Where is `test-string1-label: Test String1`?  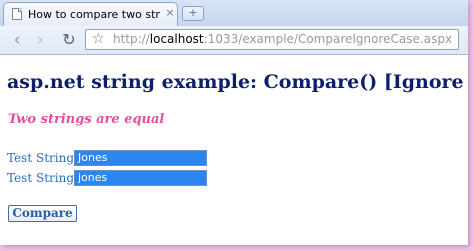 test-string1-label: Test String1 is located at coordinates (44, 158).